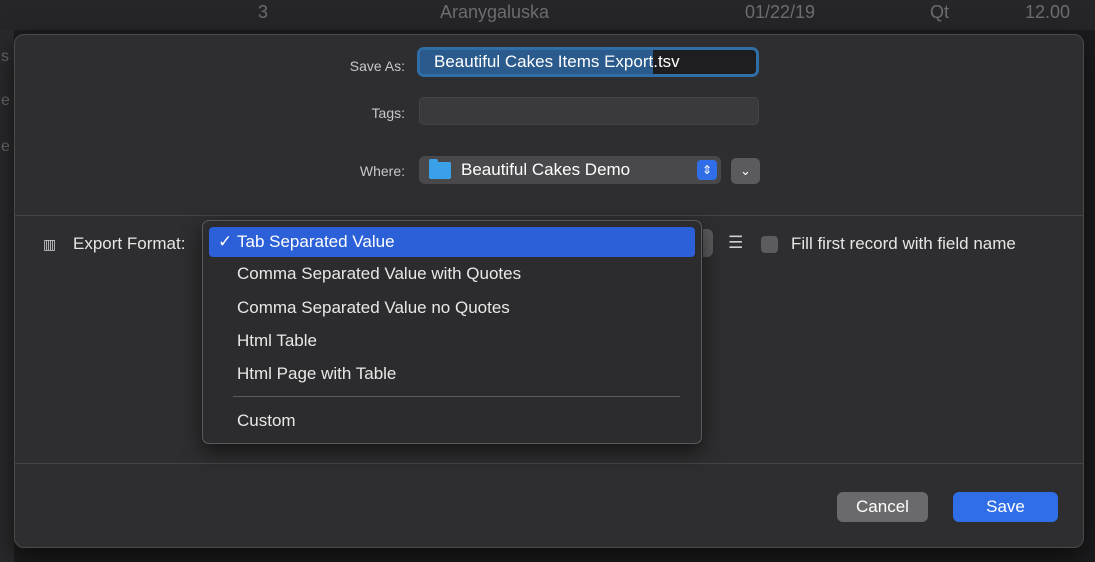  What do you see at coordinates (452, 242) in the screenshot?
I see `menu-item-tab-separated: ✓ Tab Separated Value` at bounding box center [452, 242].